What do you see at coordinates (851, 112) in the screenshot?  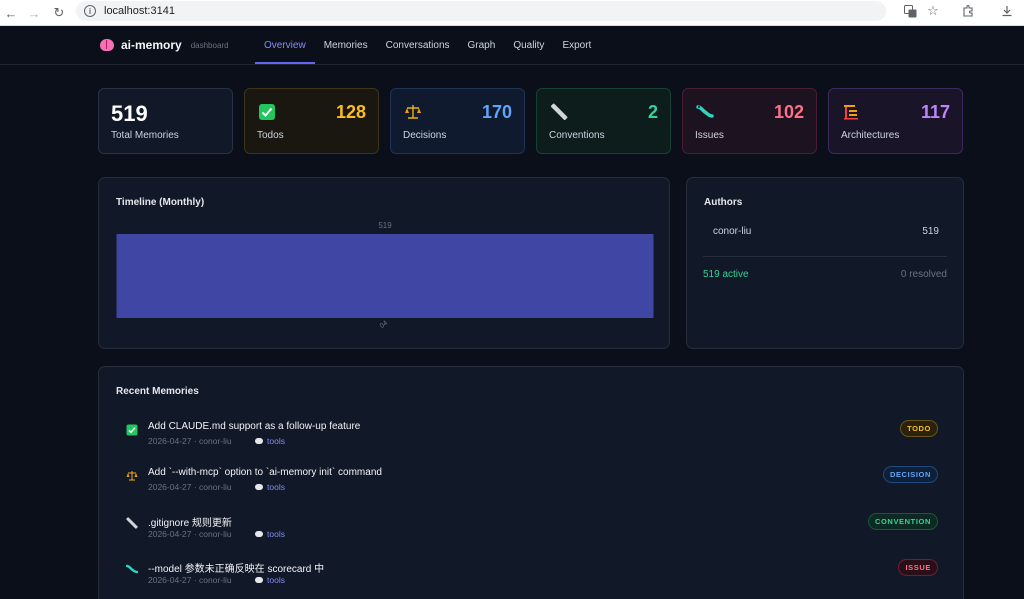 I see `building-icon` at bounding box center [851, 112].